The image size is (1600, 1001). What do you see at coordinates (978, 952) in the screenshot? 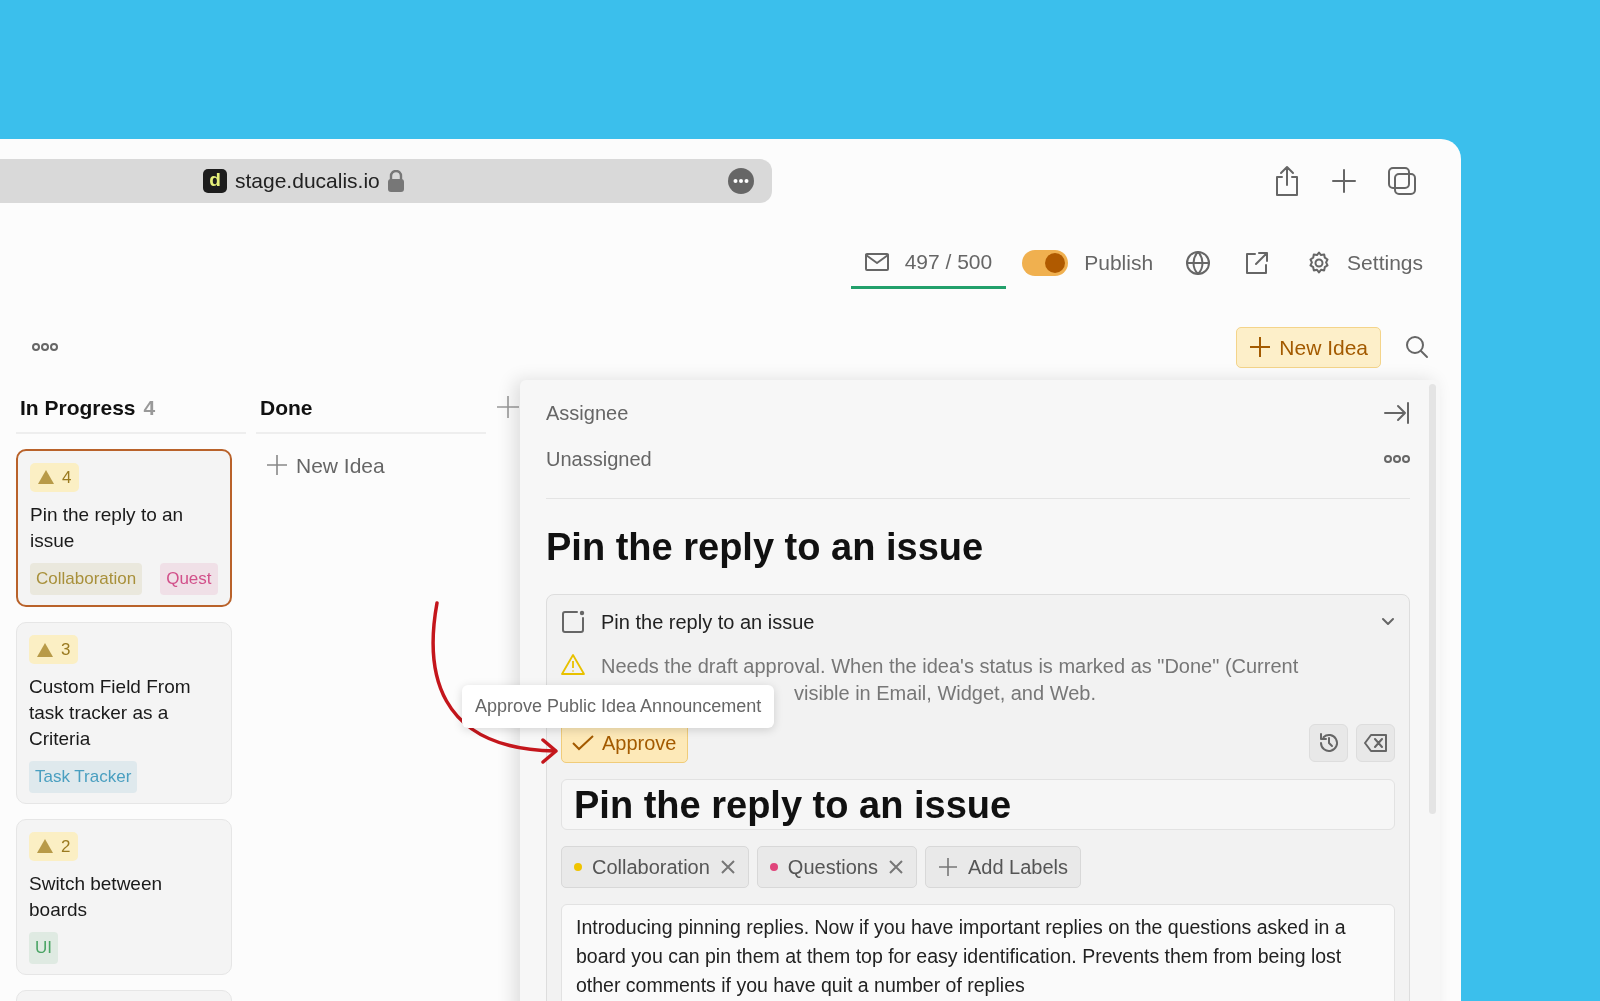
I see `description-text: Introducing pinning replies. Now if you have important replies on the questions asked in a board you can pin them at them top for easy identification. Prevents them from being lost other comments if you have quit a number of replies` at bounding box center [978, 952].